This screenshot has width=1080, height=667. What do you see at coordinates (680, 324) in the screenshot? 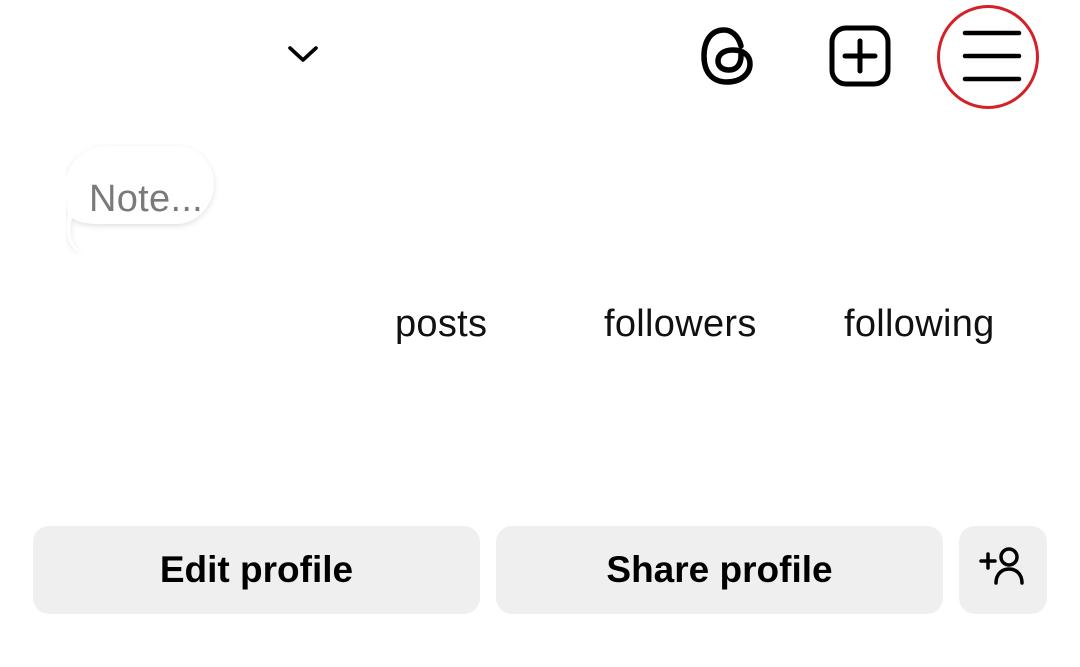
I see `followers-stat-label: followers` at bounding box center [680, 324].